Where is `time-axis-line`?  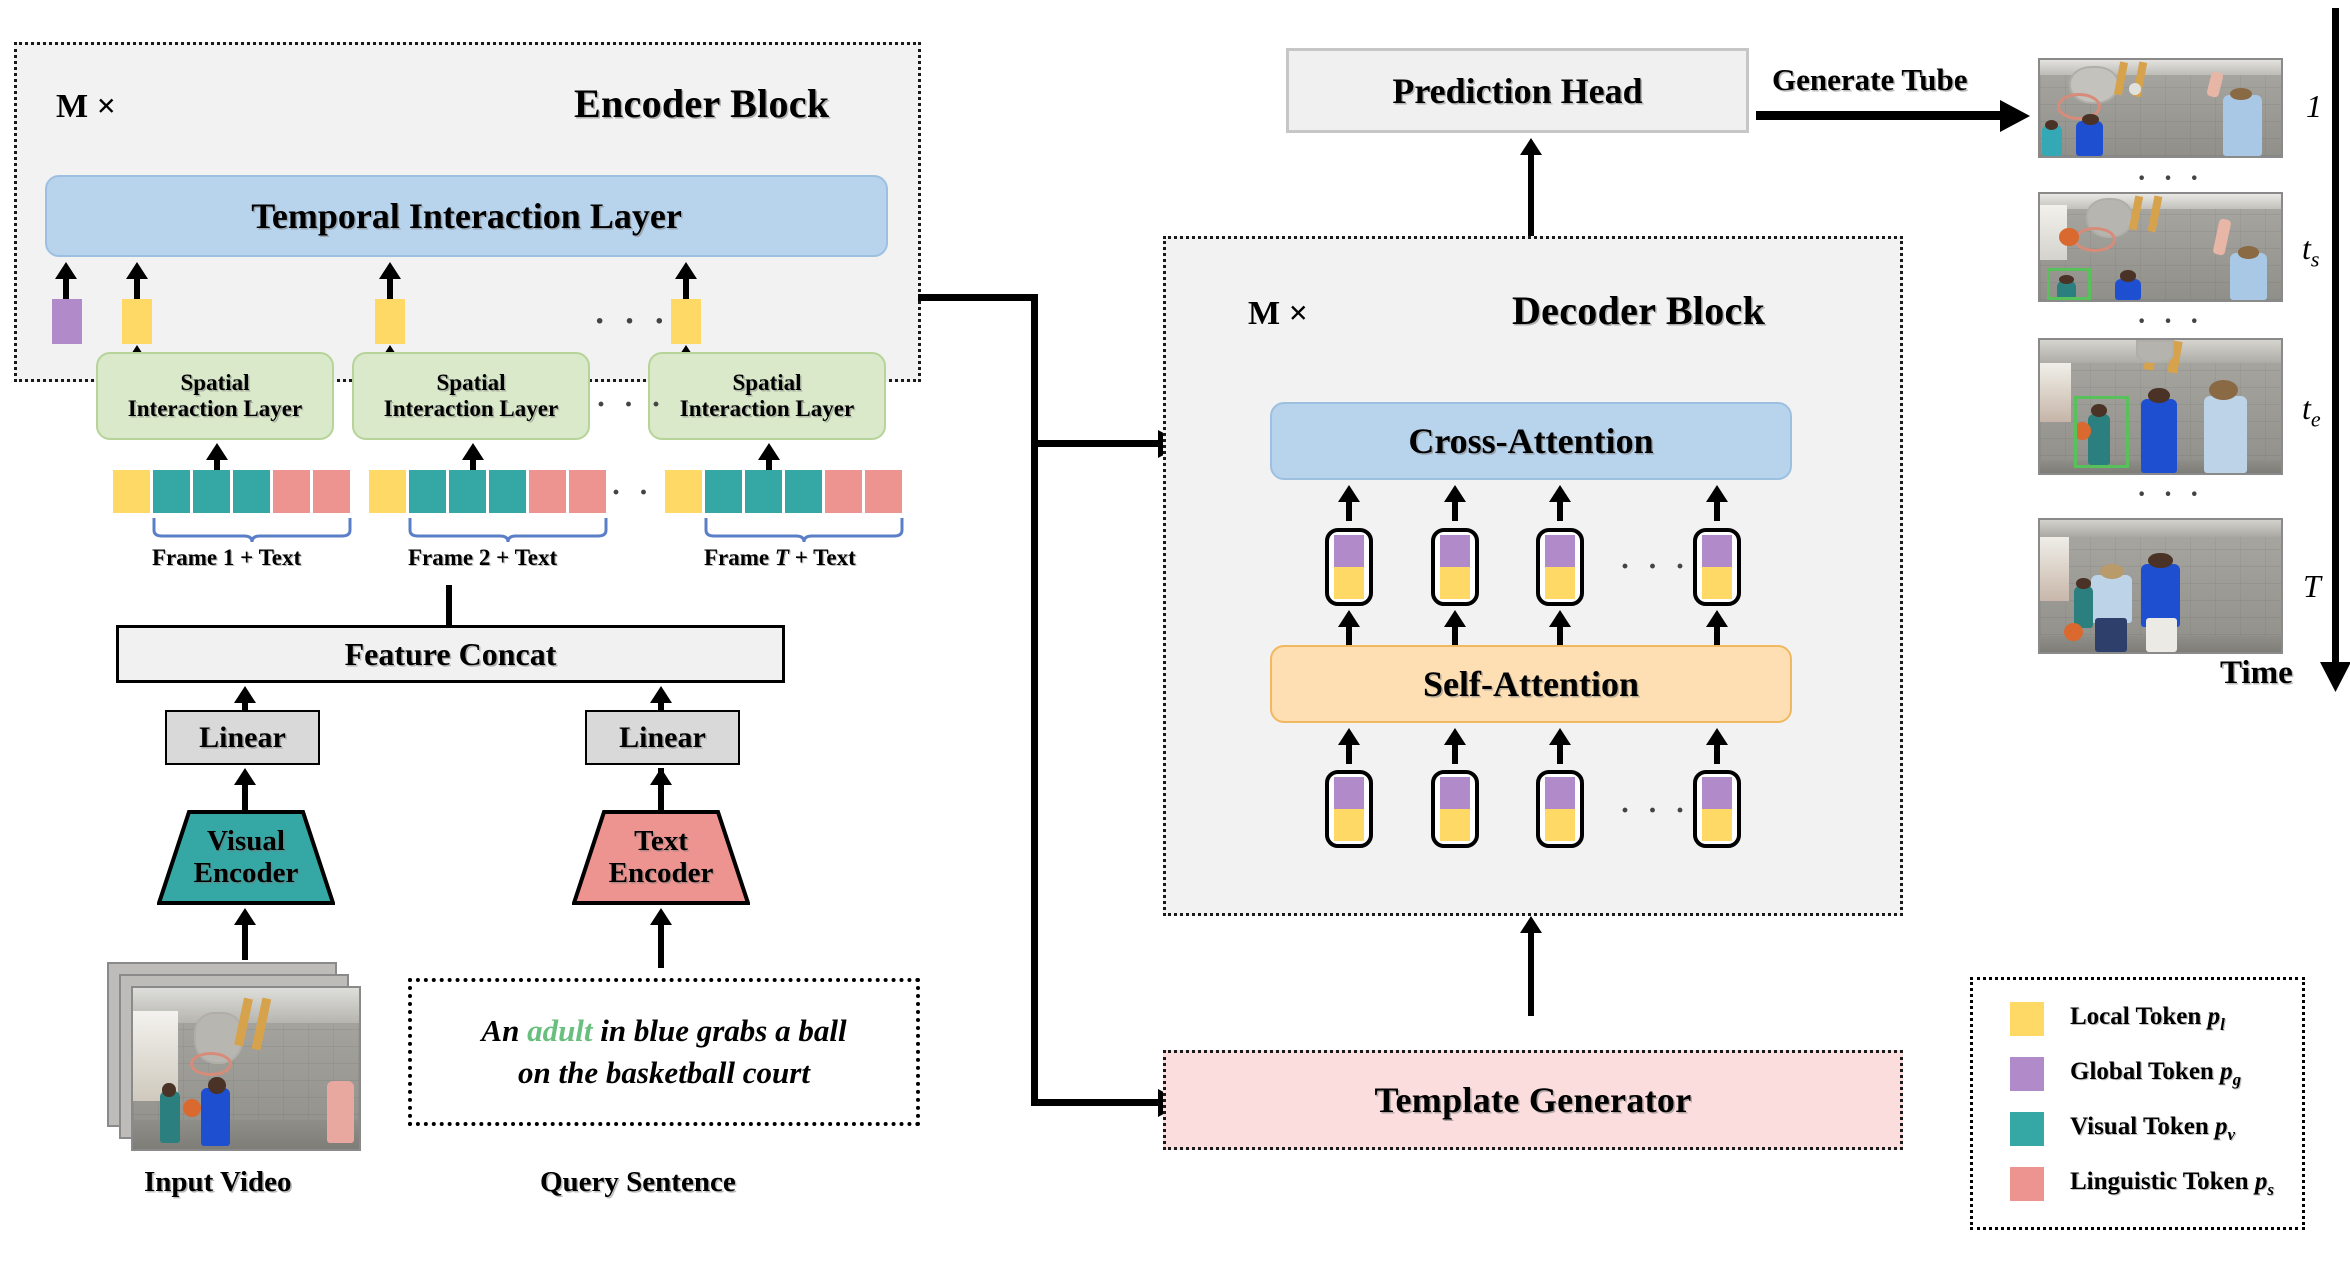
time-axis-line is located at coordinates (2335, 339).